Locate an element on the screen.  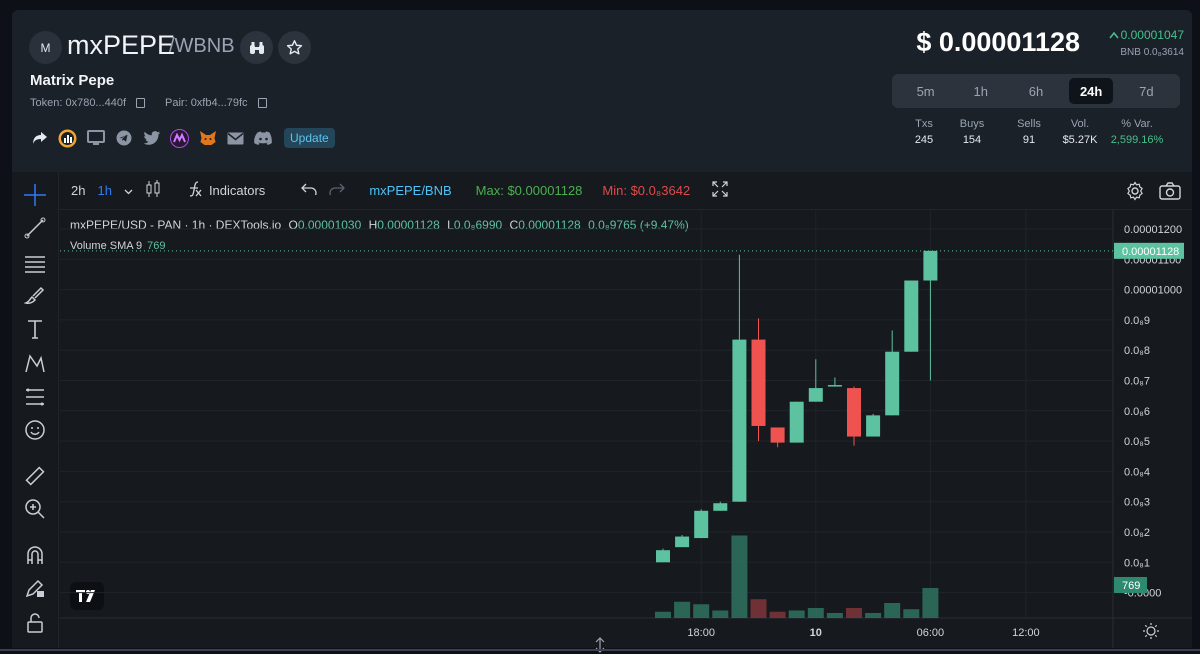
theme-icon is located at coordinates (1151, 631).